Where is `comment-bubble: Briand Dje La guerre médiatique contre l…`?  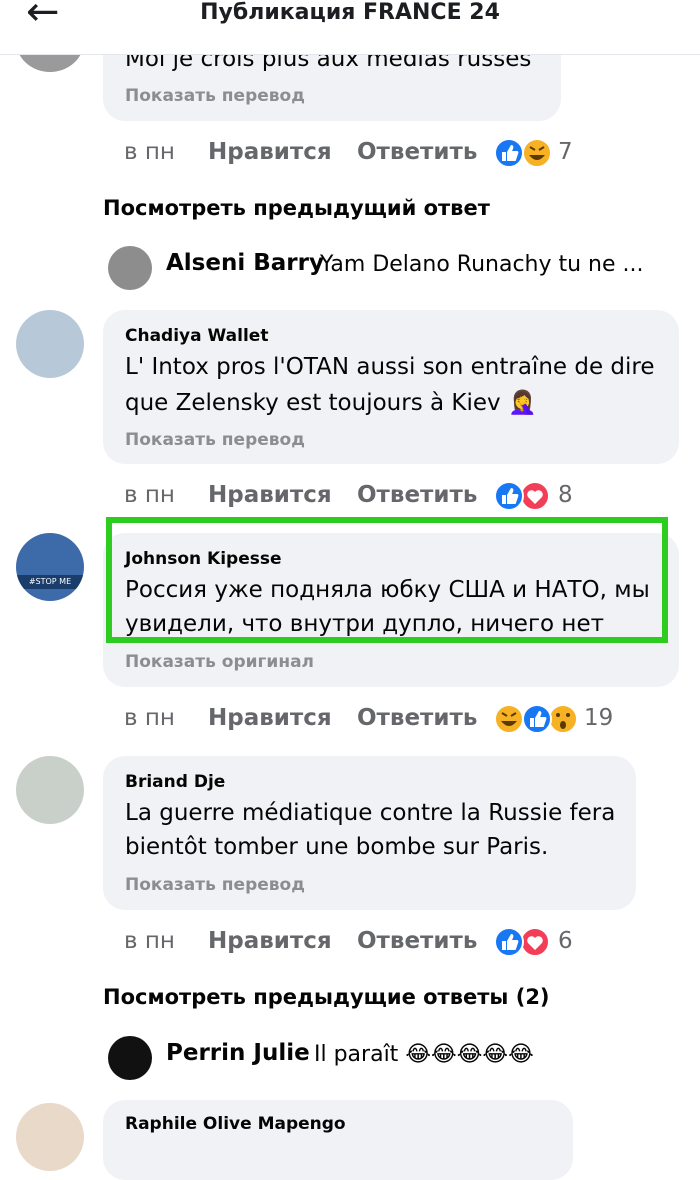
comment-bubble: Briand Dje La guerre médiatique contre l… is located at coordinates (369, 833).